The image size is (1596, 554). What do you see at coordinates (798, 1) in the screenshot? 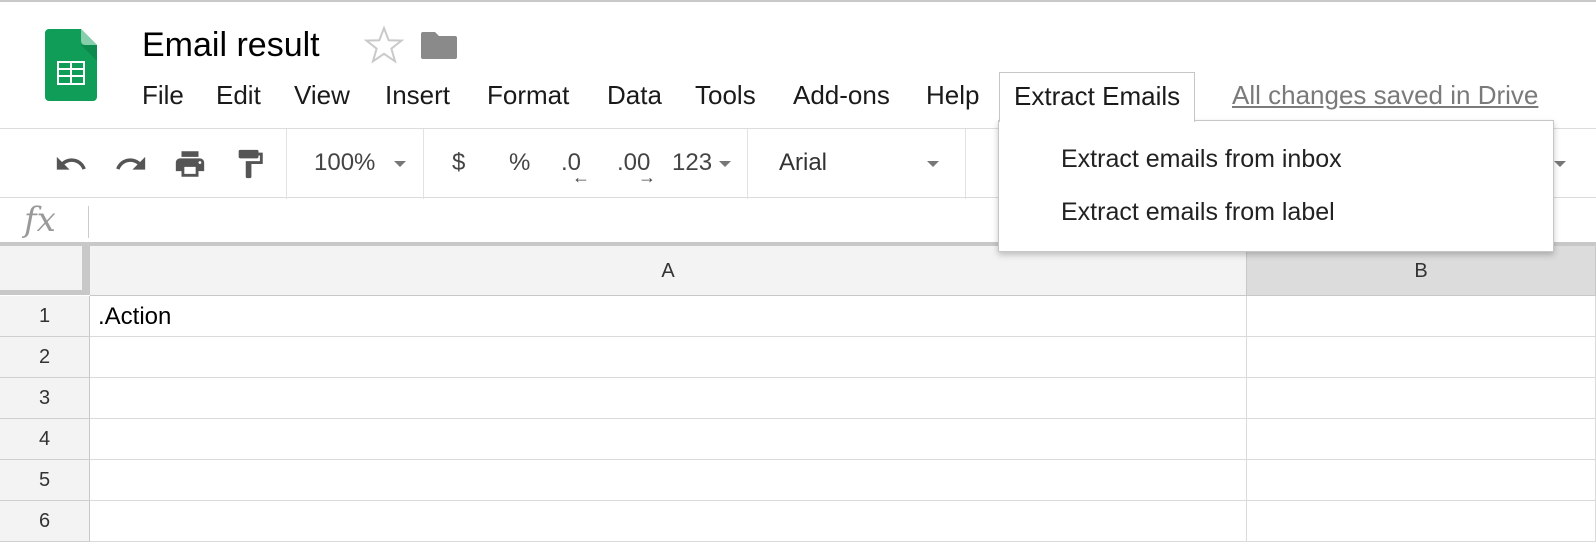
I see `window-top-border` at bounding box center [798, 1].